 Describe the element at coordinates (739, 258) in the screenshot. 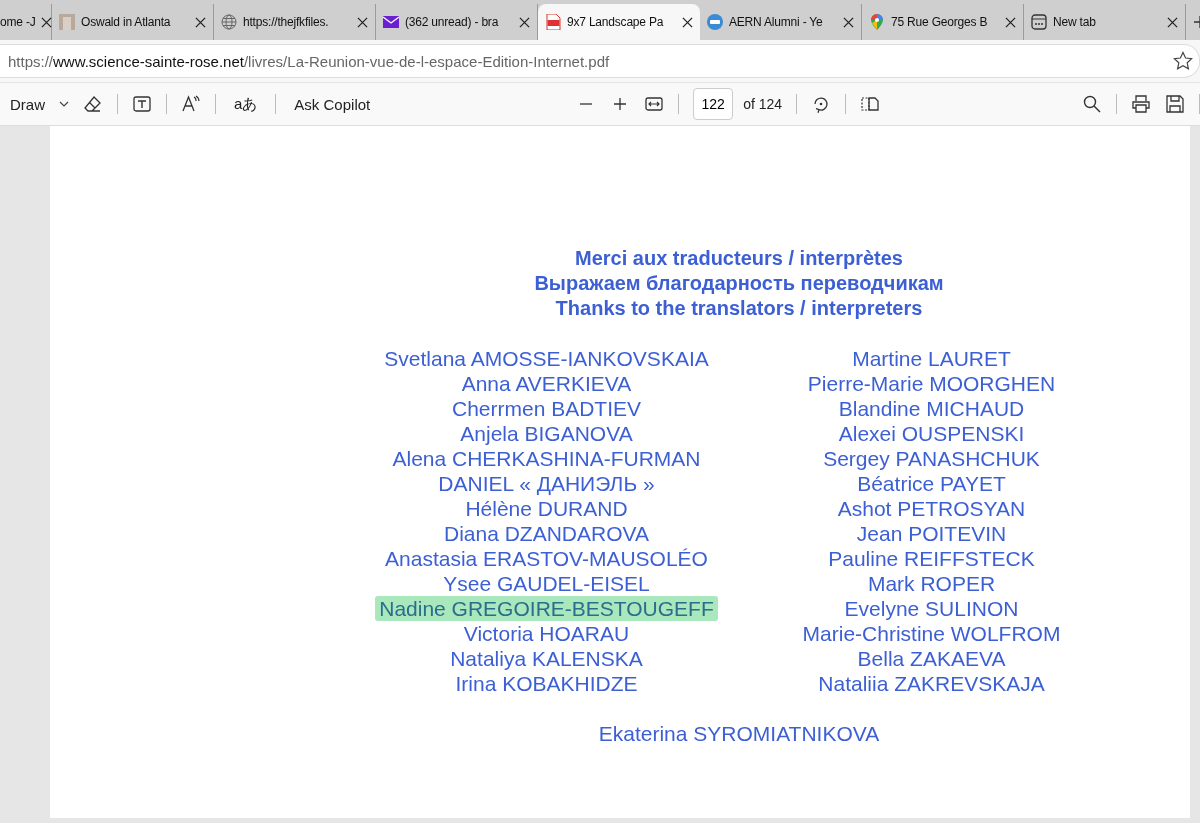

I see `heading: Merci aux traducteurs / interprètes` at that location.